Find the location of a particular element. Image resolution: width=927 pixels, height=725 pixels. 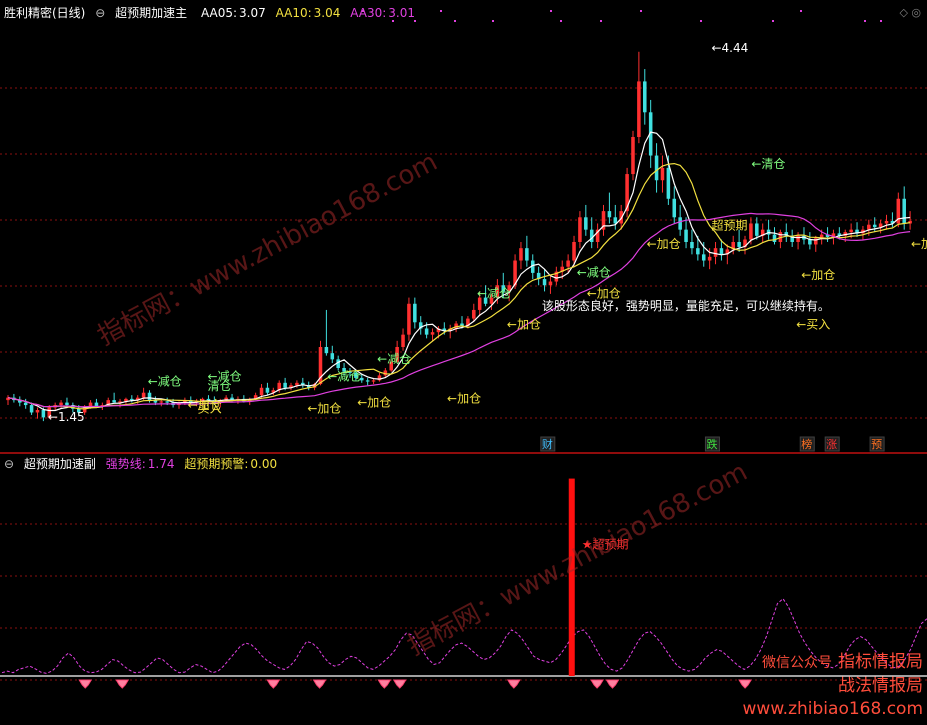

event-badge-label: 跌 is located at coordinates (711, 444).